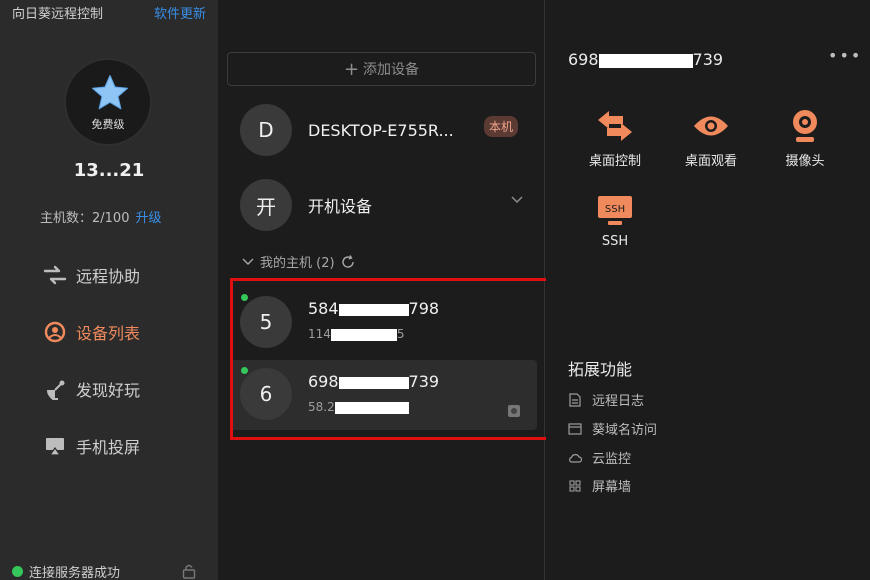 The width and height of the screenshot is (870, 580). What do you see at coordinates (110, 92) in the screenshot?
I see `star-icon` at bounding box center [110, 92].